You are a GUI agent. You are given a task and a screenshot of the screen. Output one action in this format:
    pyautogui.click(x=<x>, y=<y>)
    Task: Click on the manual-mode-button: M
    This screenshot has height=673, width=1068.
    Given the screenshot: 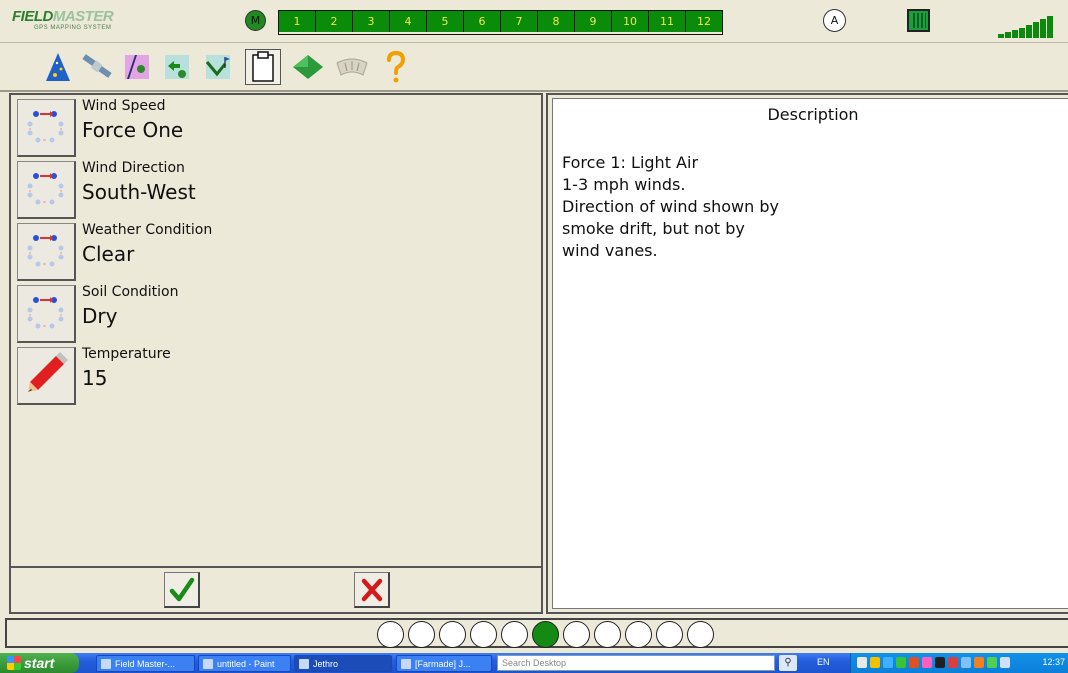 What is the action you would take?
    pyautogui.click(x=255, y=20)
    